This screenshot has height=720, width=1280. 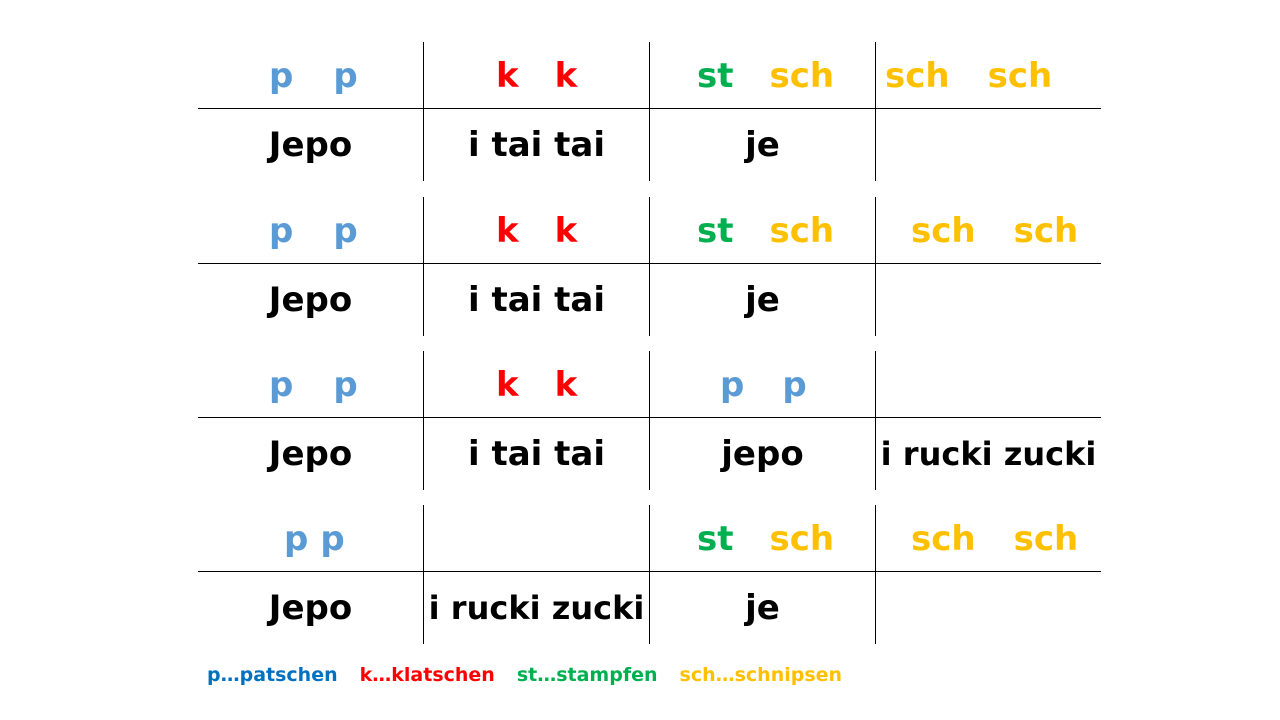 I want to click on rhythm-block-4: p p st sch sch sch Jepo i rucki zucki je, so click(x=649, y=574).